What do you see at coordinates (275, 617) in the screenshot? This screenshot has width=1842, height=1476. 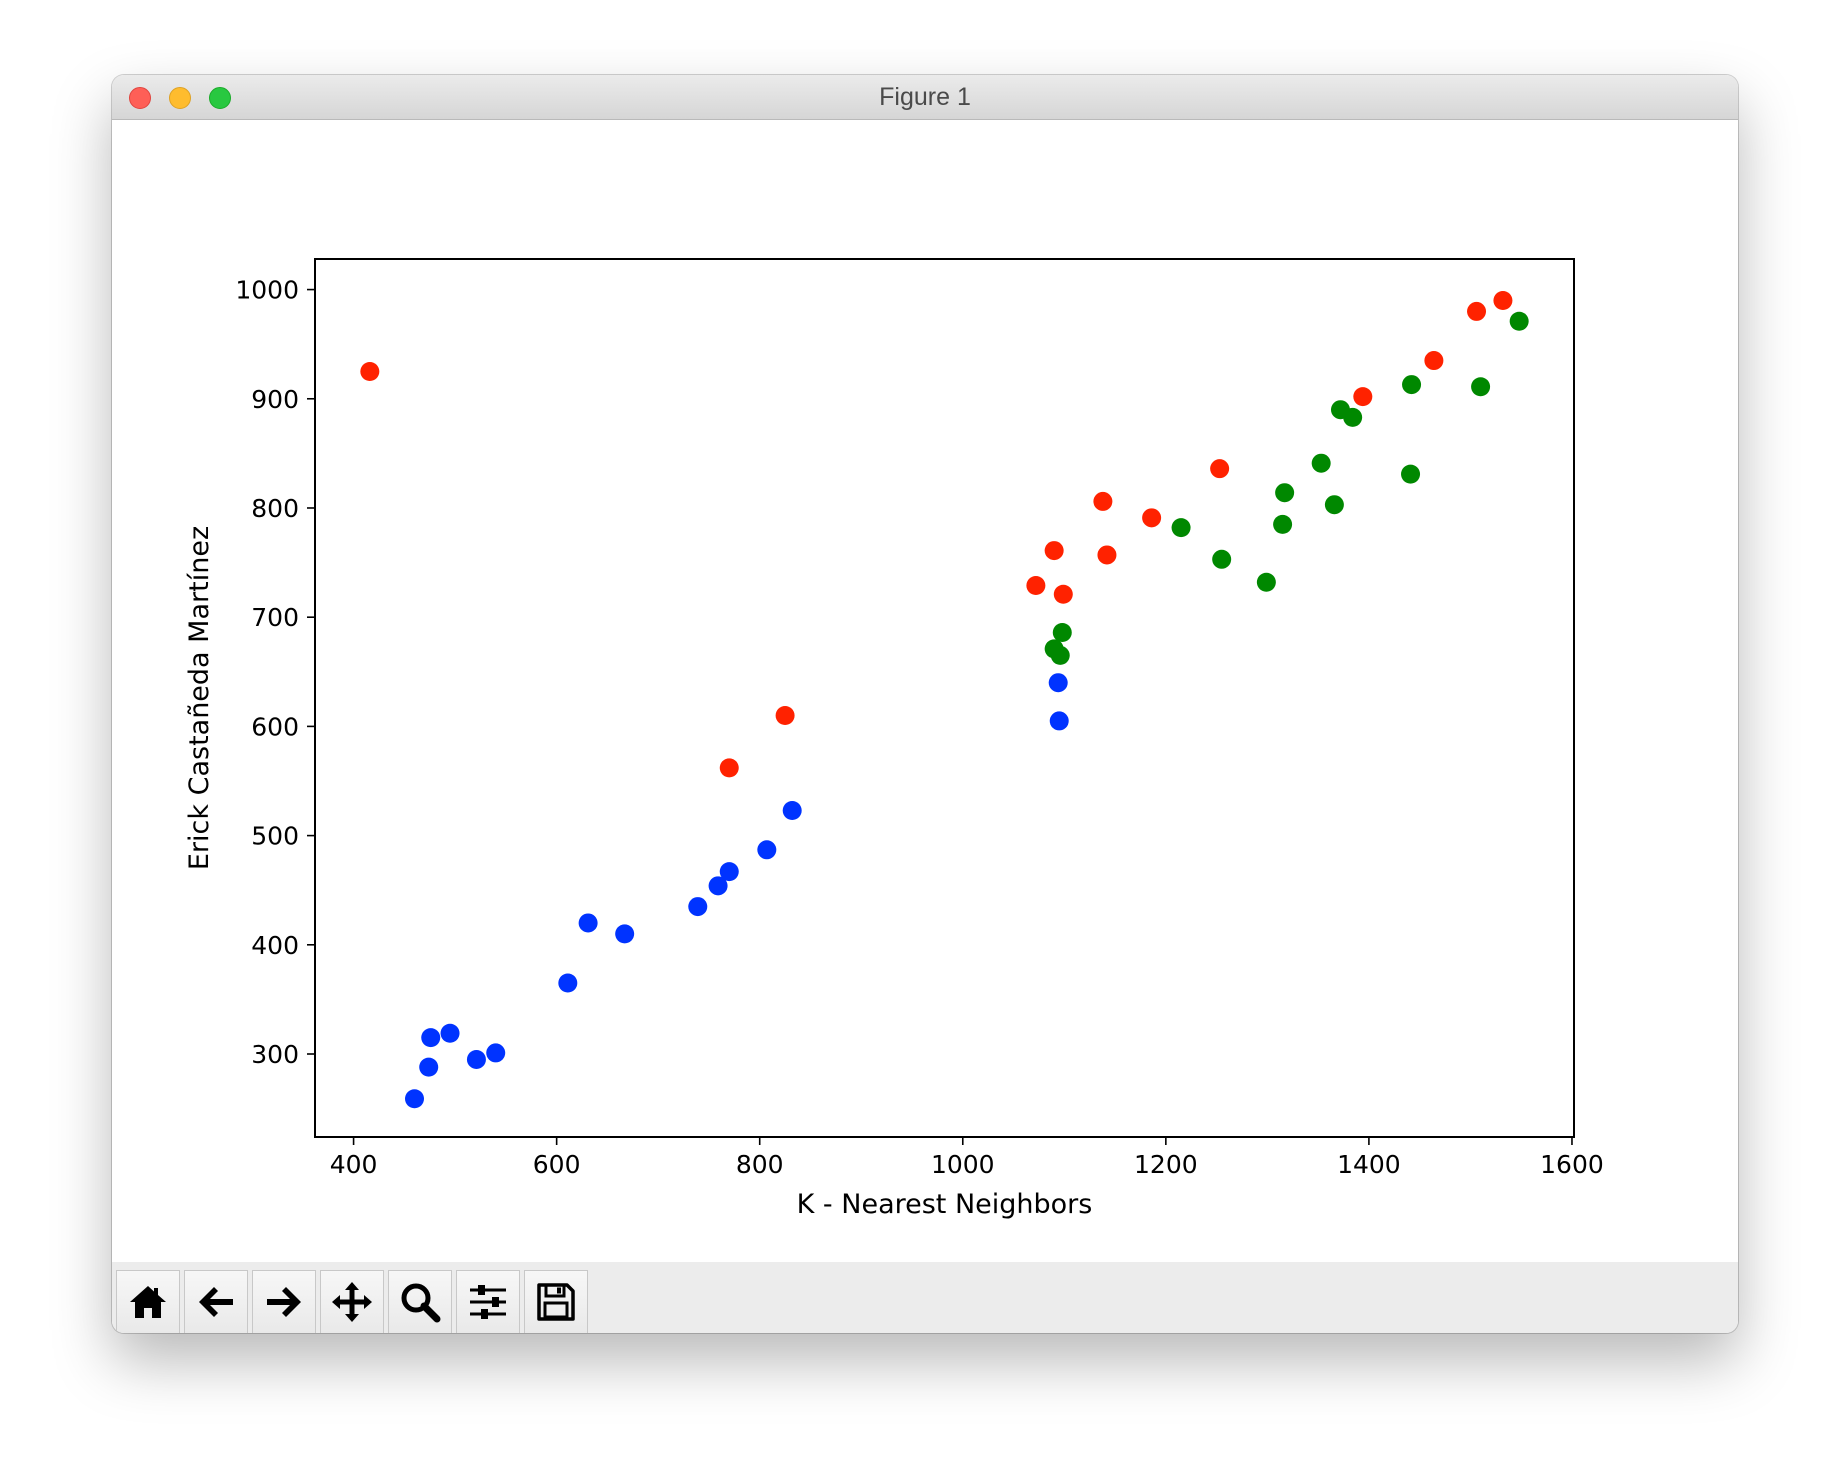 I see `y-tick-label: 700` at bounding box center [275, 617].